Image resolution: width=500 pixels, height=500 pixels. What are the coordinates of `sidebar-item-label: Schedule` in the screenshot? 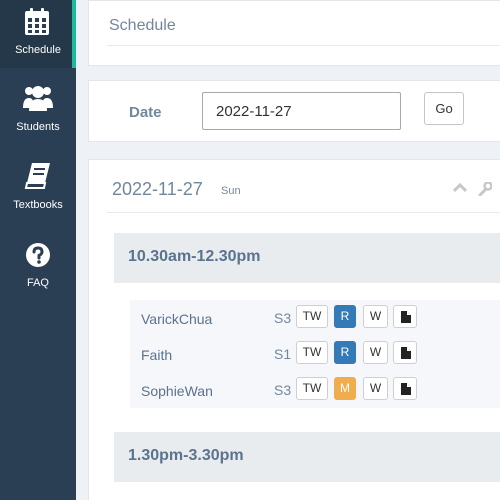 It's located at (38, 50).